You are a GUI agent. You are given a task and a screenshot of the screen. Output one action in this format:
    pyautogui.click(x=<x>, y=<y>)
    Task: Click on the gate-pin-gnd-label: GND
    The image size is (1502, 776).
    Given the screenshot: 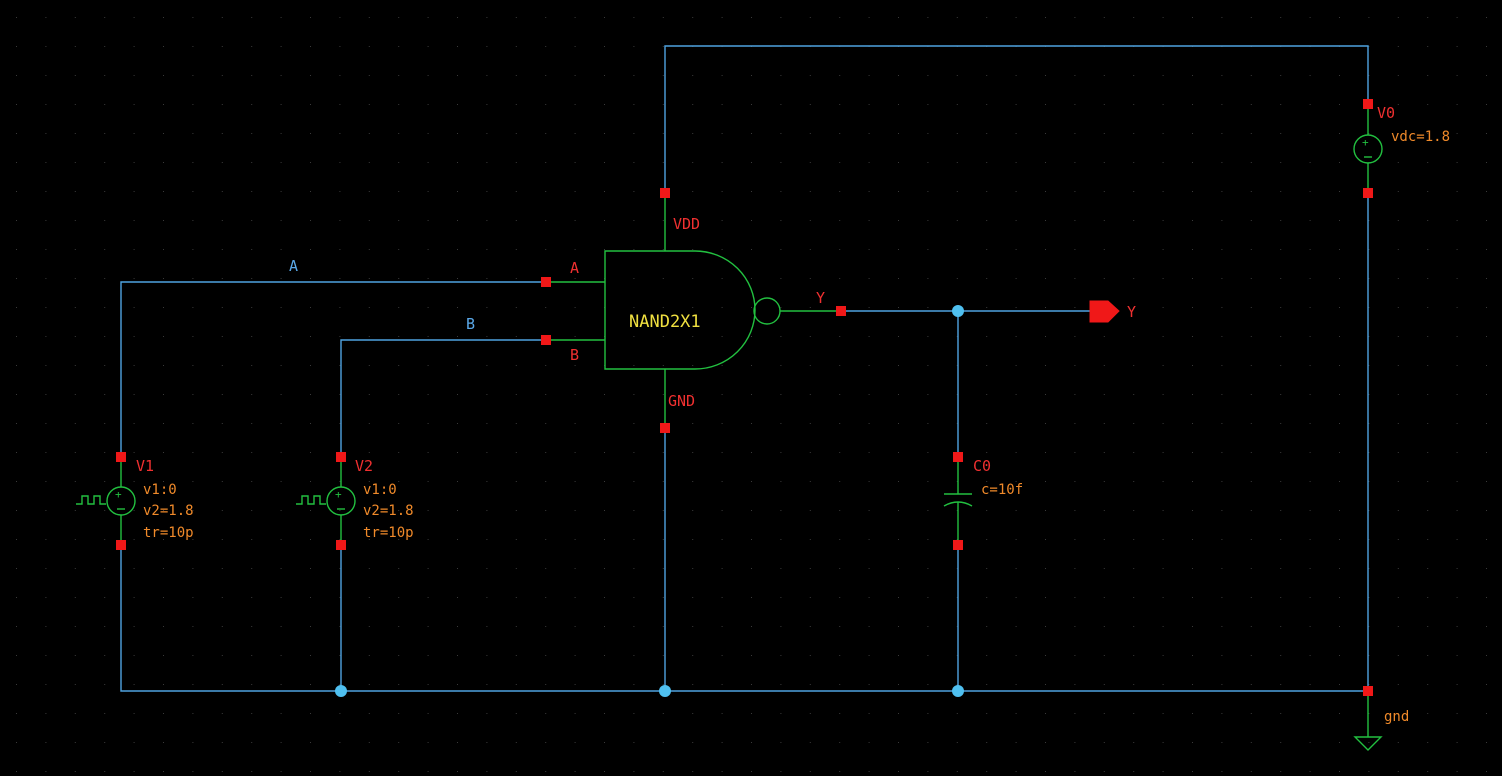 What is the action you would take?
    pyautogui.click(x=681, y=401)
    